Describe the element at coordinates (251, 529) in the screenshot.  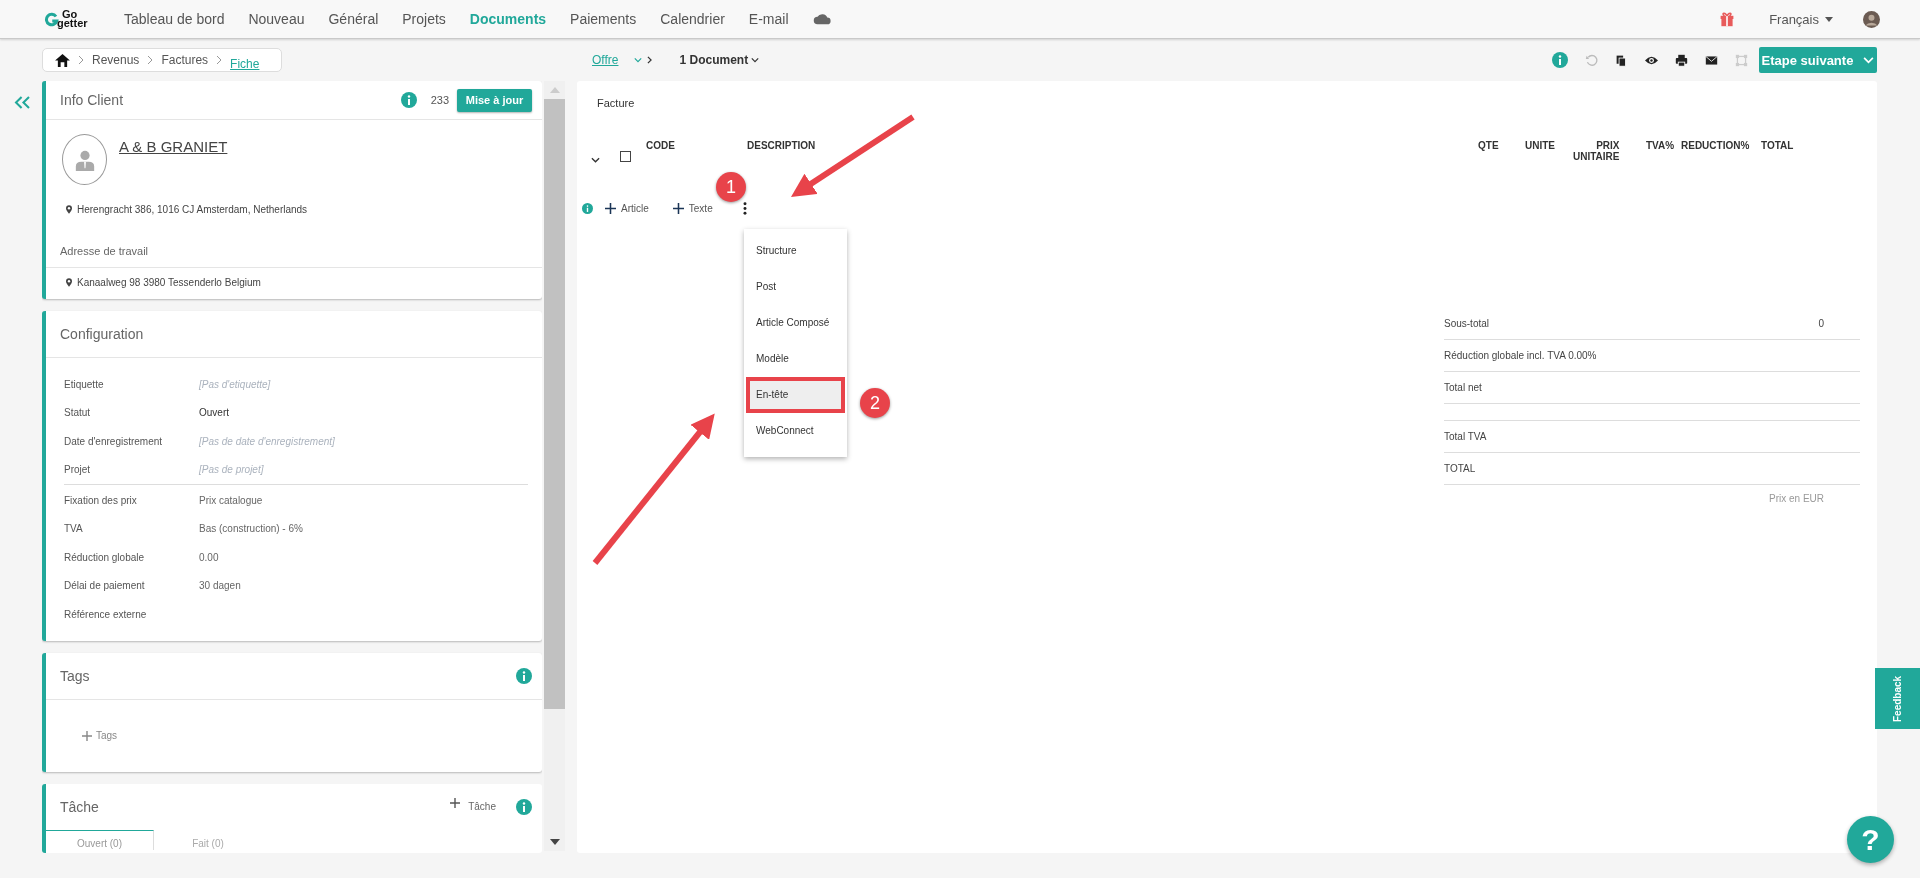
I see `field-value: Bas (construction) - 6%` at that location.